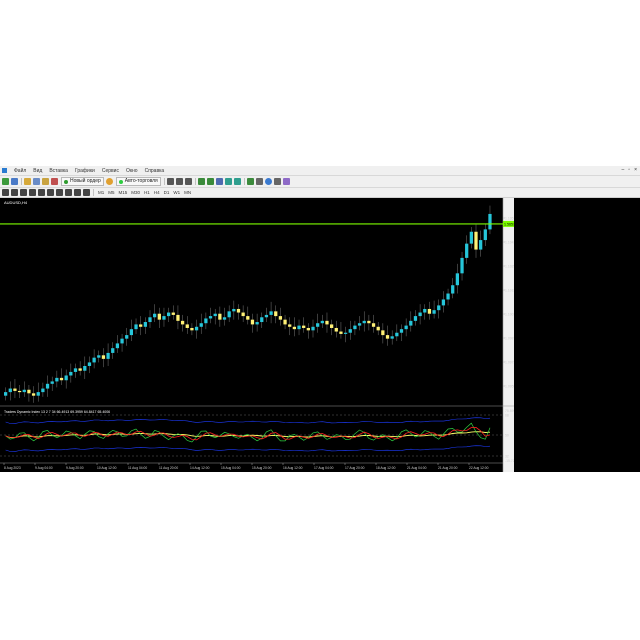 The image size is (640, 640). What do you see at coordinates (101, 192) in the screenshot?
I see `timeframe-m1: M1` at bounding box center [101, 192].